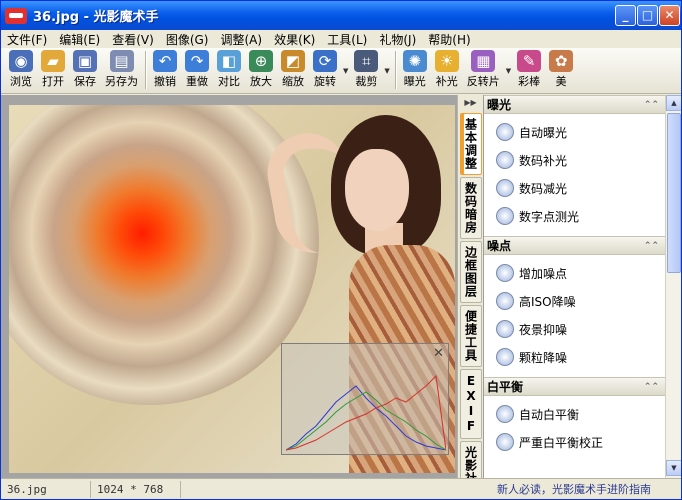 Image resolution: width=682 pixels, height=500 pixels. I want to click on histogram-red-line, so click(366, 412).